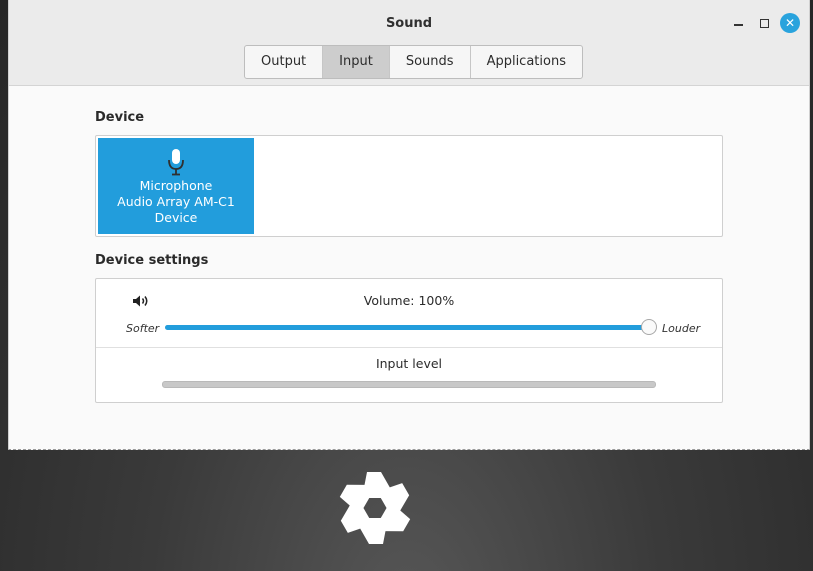  I want to click on device-settings-heading: Device settings, so click(152, 260).